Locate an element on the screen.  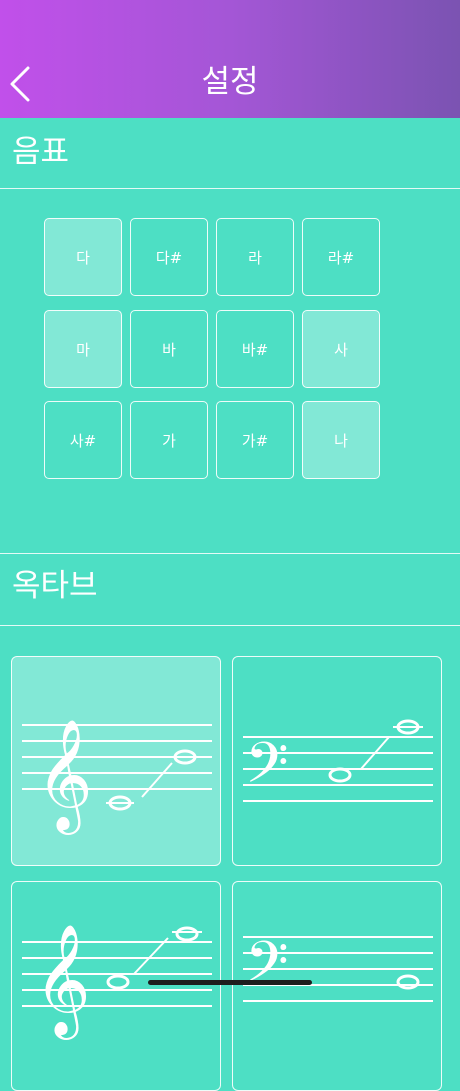
note-label: 마 is located at coordinates (83, 349).